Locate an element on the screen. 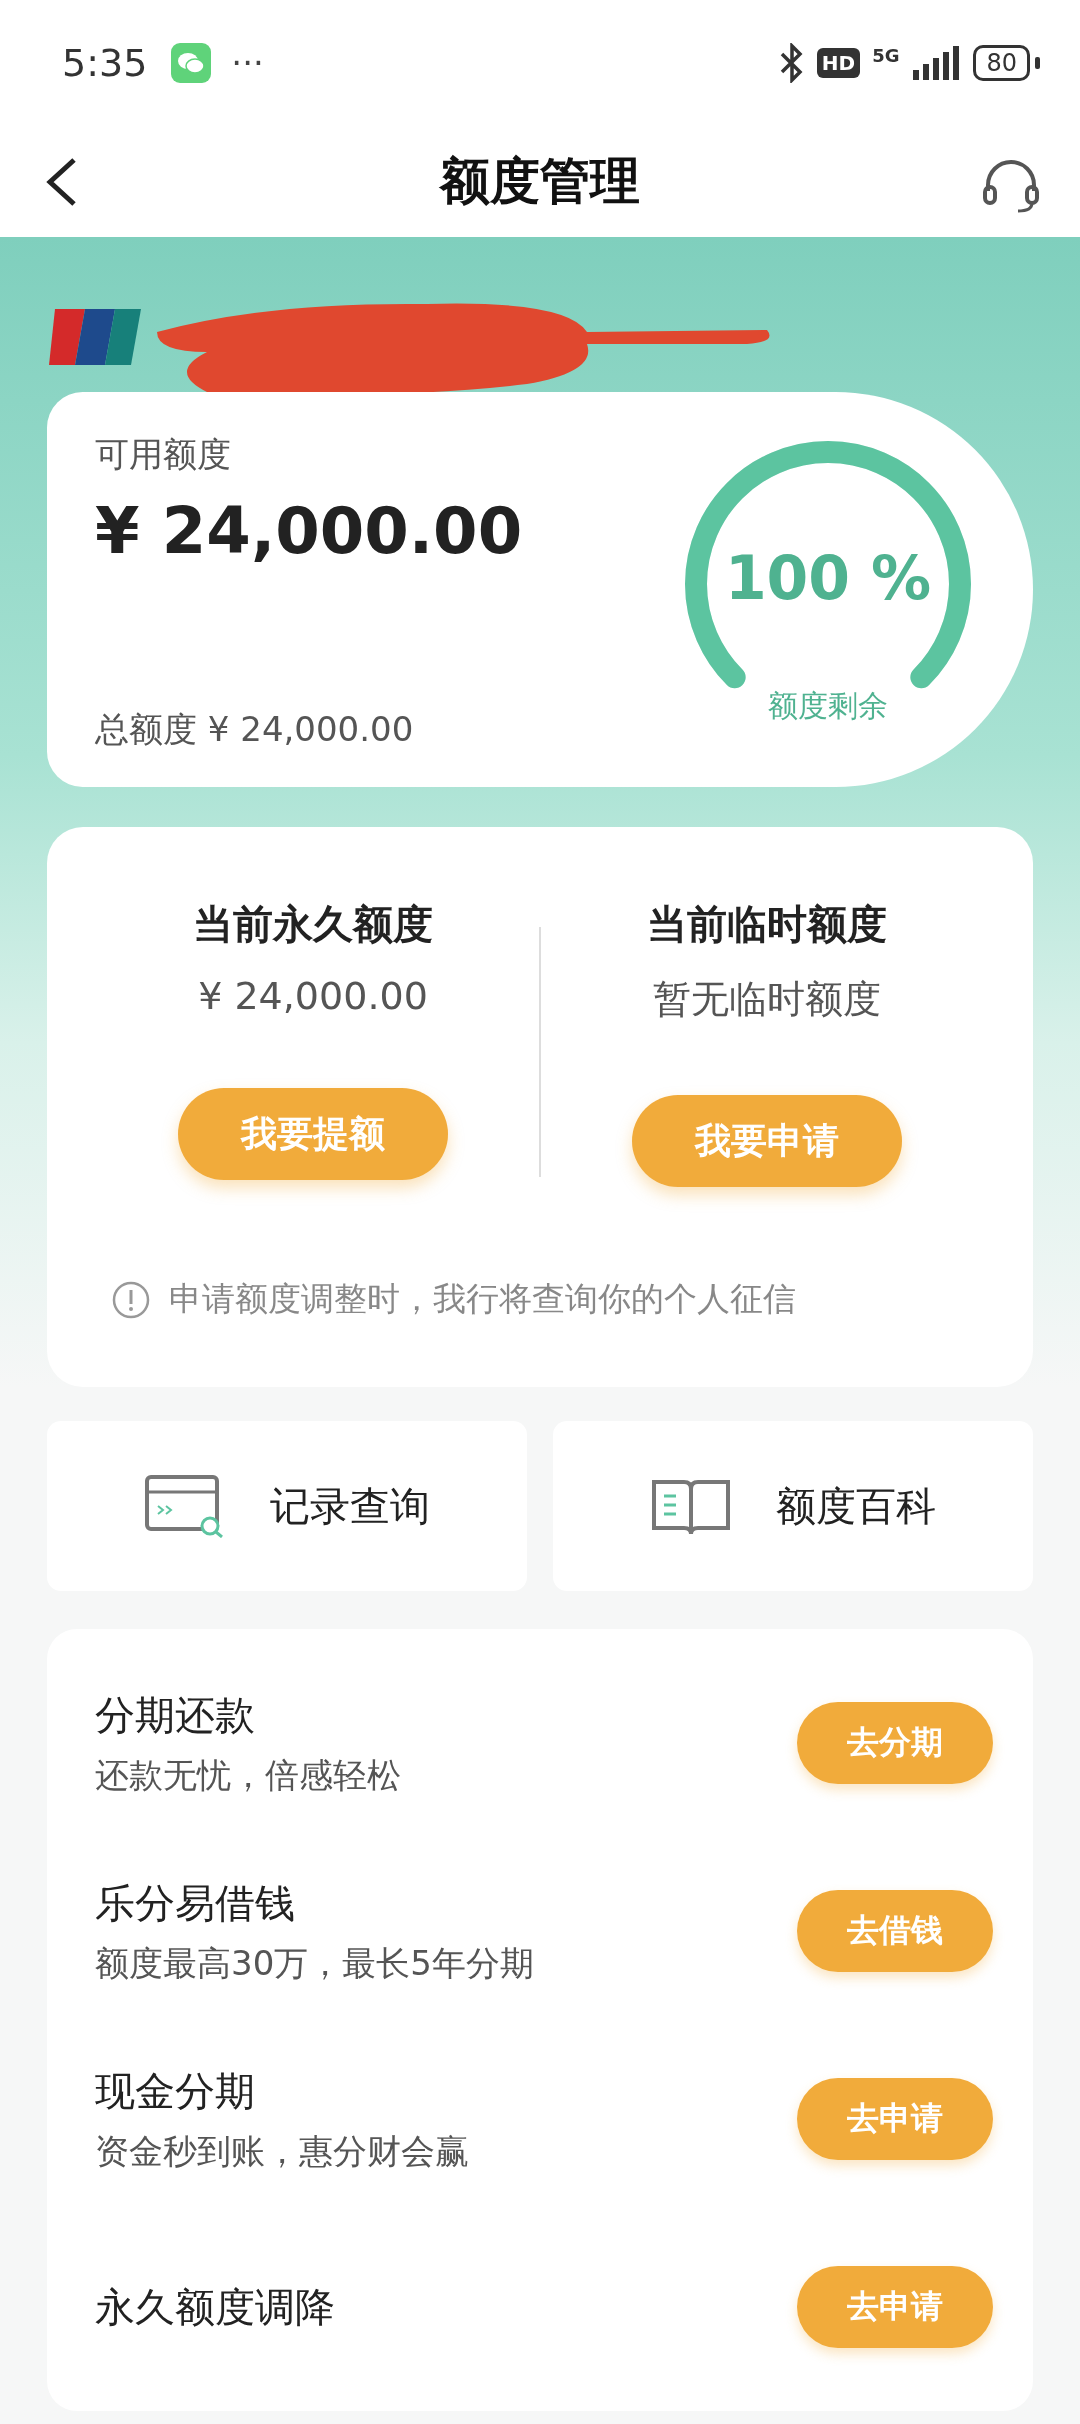 The image size is (1080, 2424). apply-button: 我要申请 is located at coordinates (767, 1141).